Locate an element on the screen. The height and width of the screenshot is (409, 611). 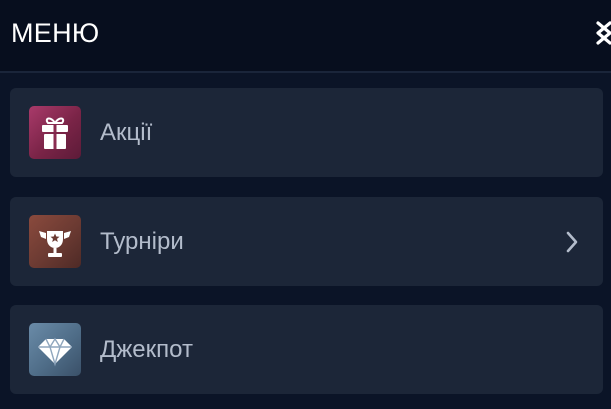
menu-item-label: Турніри is located at coordinates (142, 241).